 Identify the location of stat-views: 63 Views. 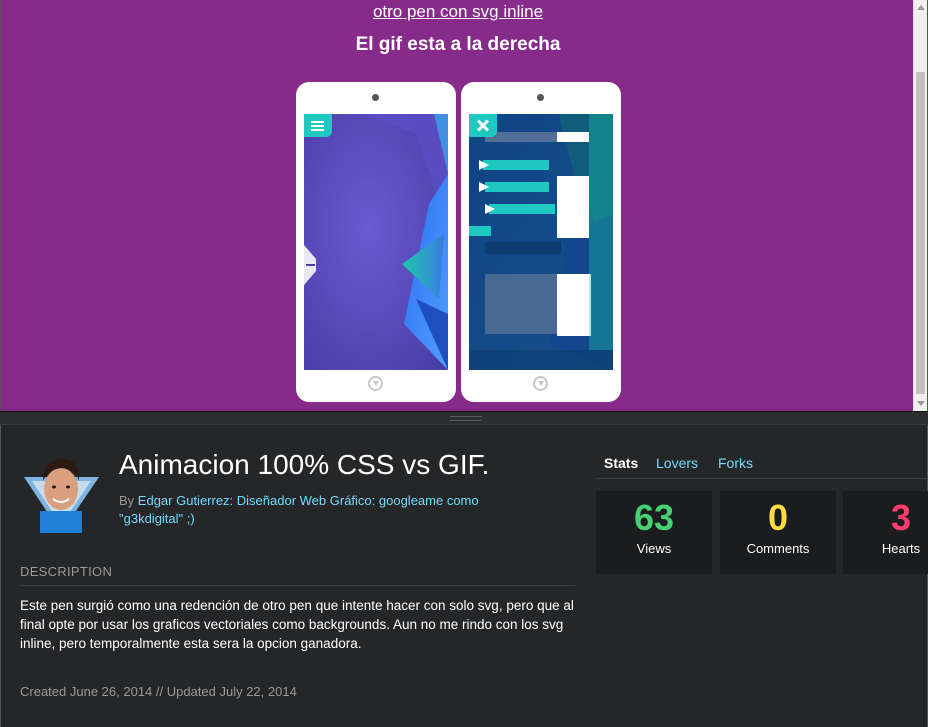
(654, 532).